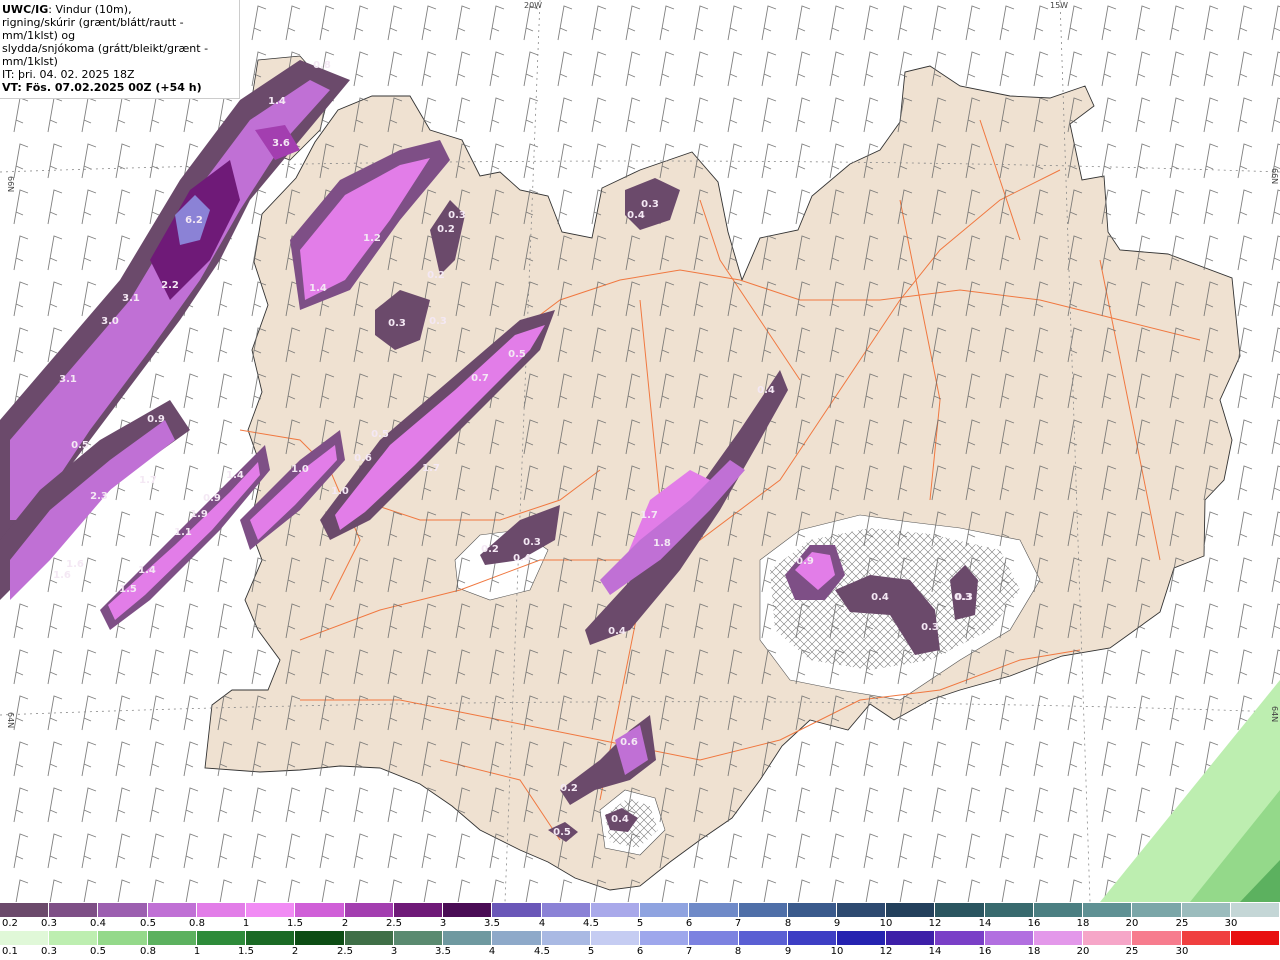 The width and height of the screenshot is (1280, 960). Describe the element at coordinates (131, 298) in the screenshot. I see `precip-value-label: 3.1` at that location.